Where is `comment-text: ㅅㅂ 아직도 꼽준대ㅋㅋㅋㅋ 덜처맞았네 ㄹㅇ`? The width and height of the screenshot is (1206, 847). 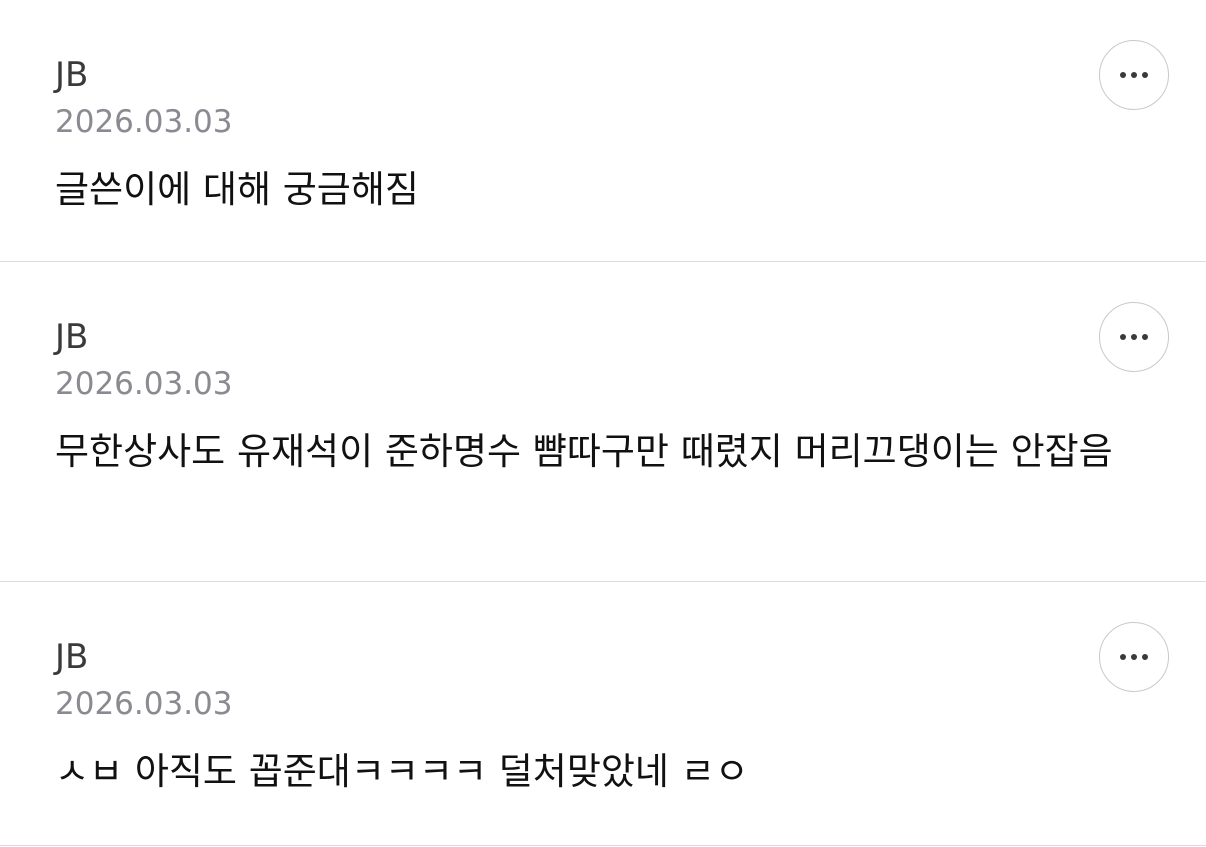 comment-text: ㅅㅂ 아직도 꼽준대ㅋㅋㅋㅋ 덜처맞았네 ㄹㅇ is located at coordinates (402, 771).